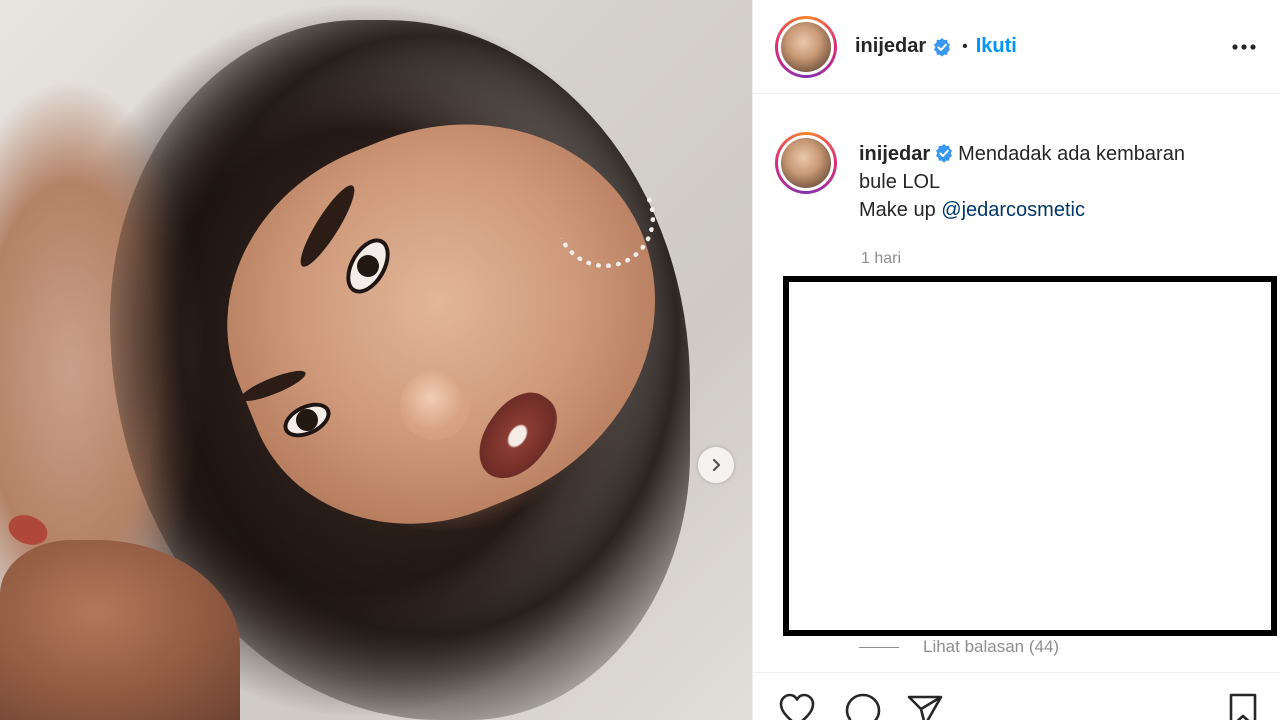 This screenshot has height=720, width=1280. Describe the element at coordinates (1013, 210) in the screenshot. I see `mention-link: @jedarcosmetic` at that location.